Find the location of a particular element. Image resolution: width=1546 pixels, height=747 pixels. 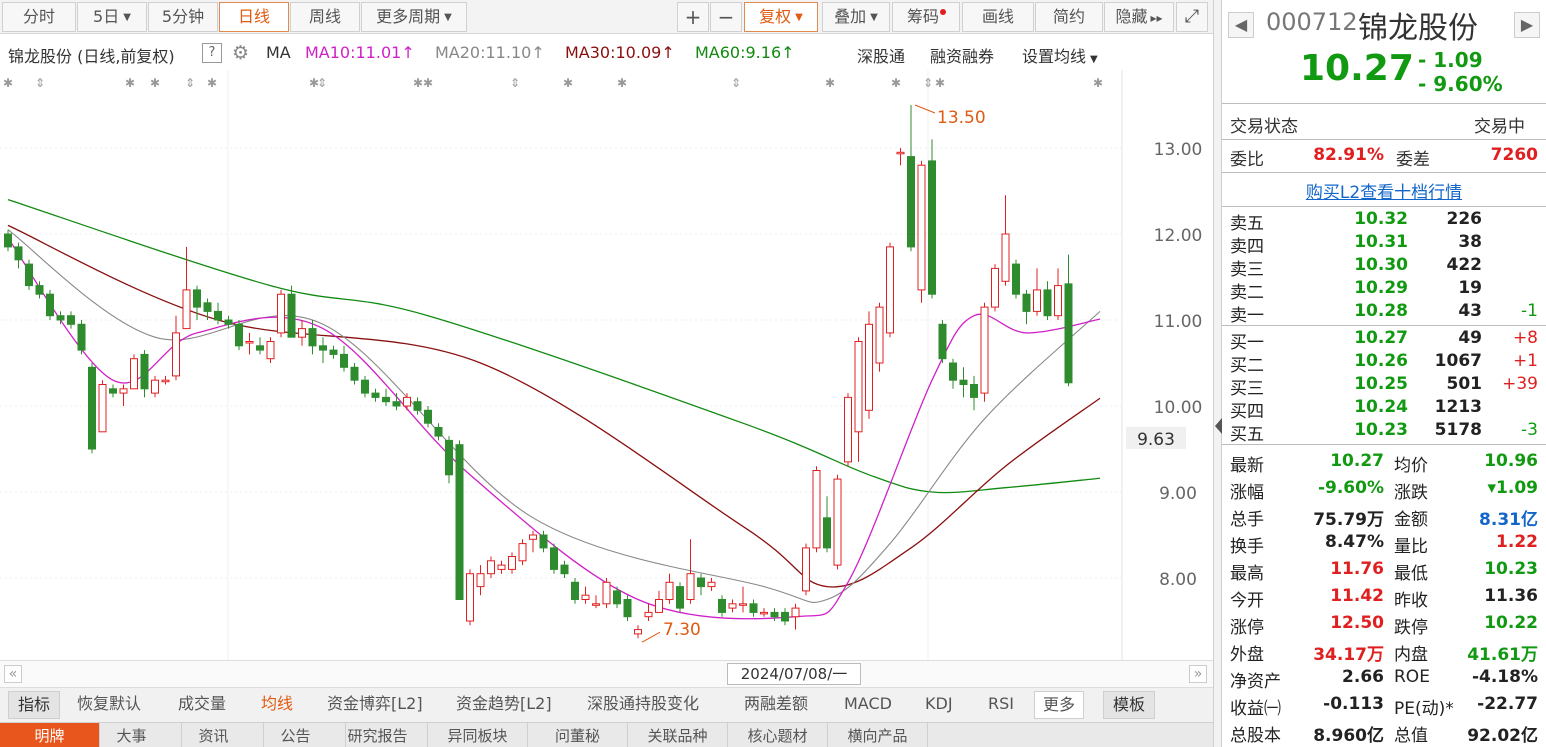

ask-row-4: 卖一 10.28 43 -1 is located at coordinates (1384, 313).